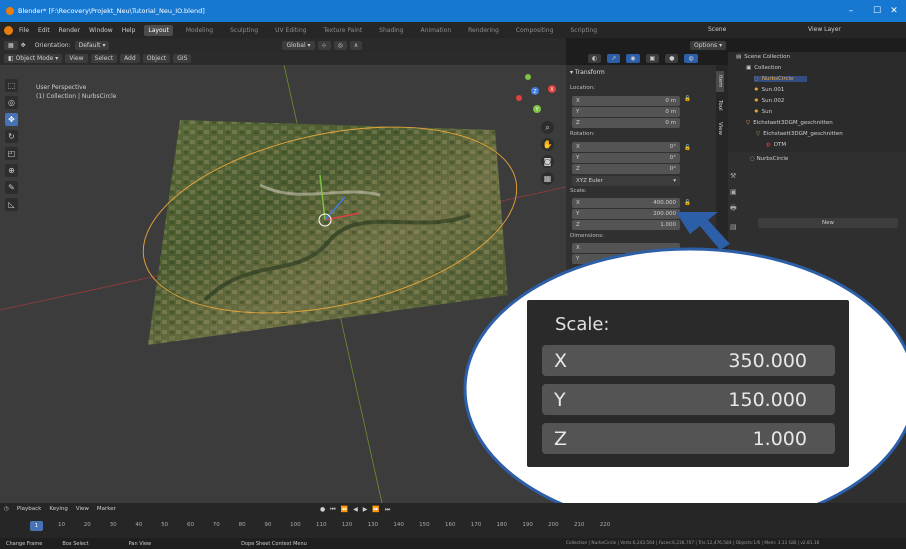 This screenshot has height=549, width=906. What do you see at coordinates (347, 525) in the screenshot?
I see `timeline-tick-label: 120` at bounding box center [347, 525].